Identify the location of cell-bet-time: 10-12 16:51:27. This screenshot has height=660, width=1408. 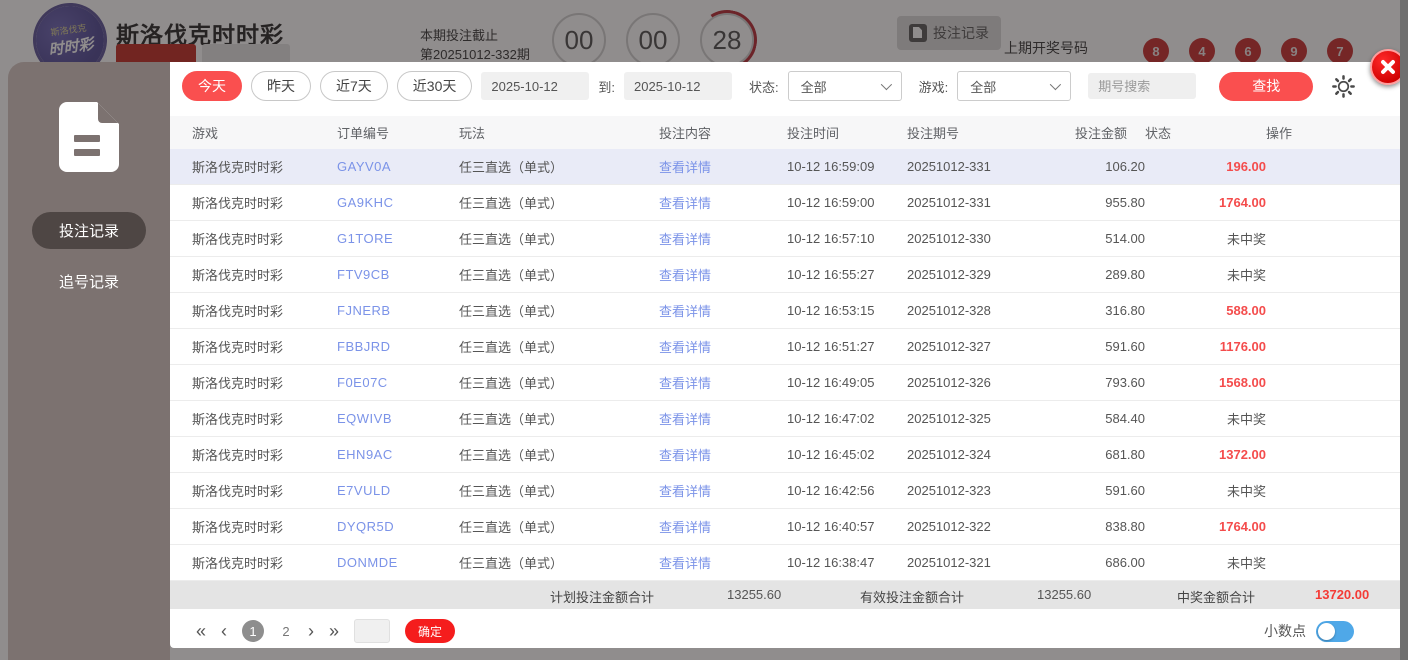
(831, 346).